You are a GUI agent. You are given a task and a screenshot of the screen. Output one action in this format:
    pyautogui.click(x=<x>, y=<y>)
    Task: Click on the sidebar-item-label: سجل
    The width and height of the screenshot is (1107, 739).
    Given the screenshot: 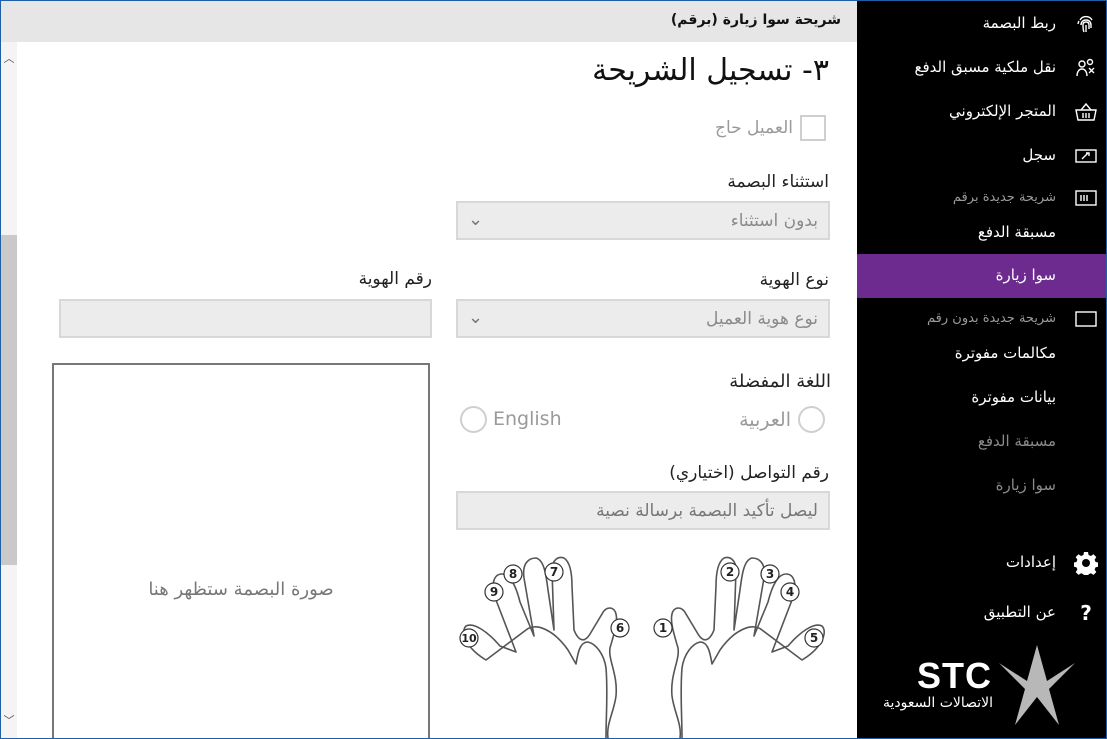 What is the action you would take?
    pyautogui.click(x=1039, y=155)
    